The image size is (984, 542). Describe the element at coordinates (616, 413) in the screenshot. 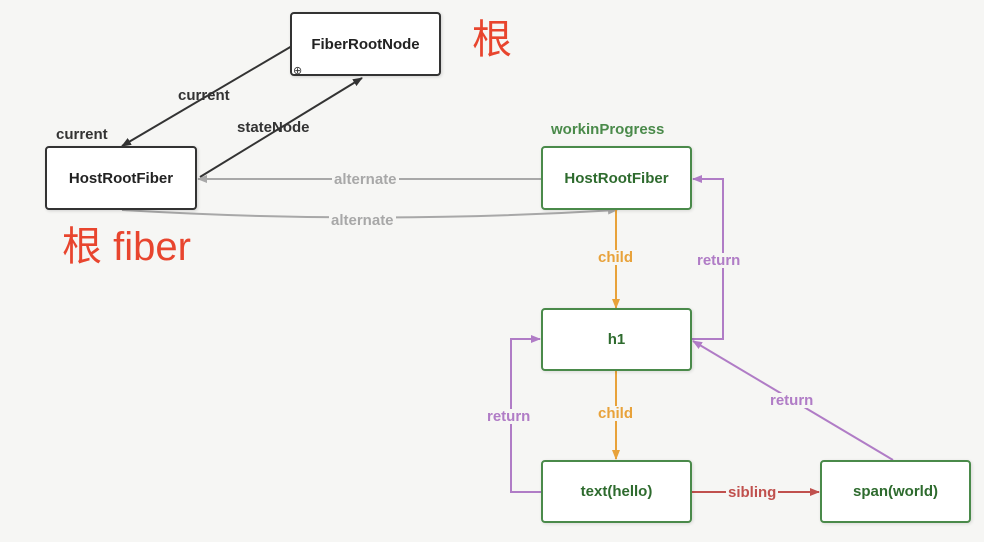

I see `label-child-2: child` at that location.